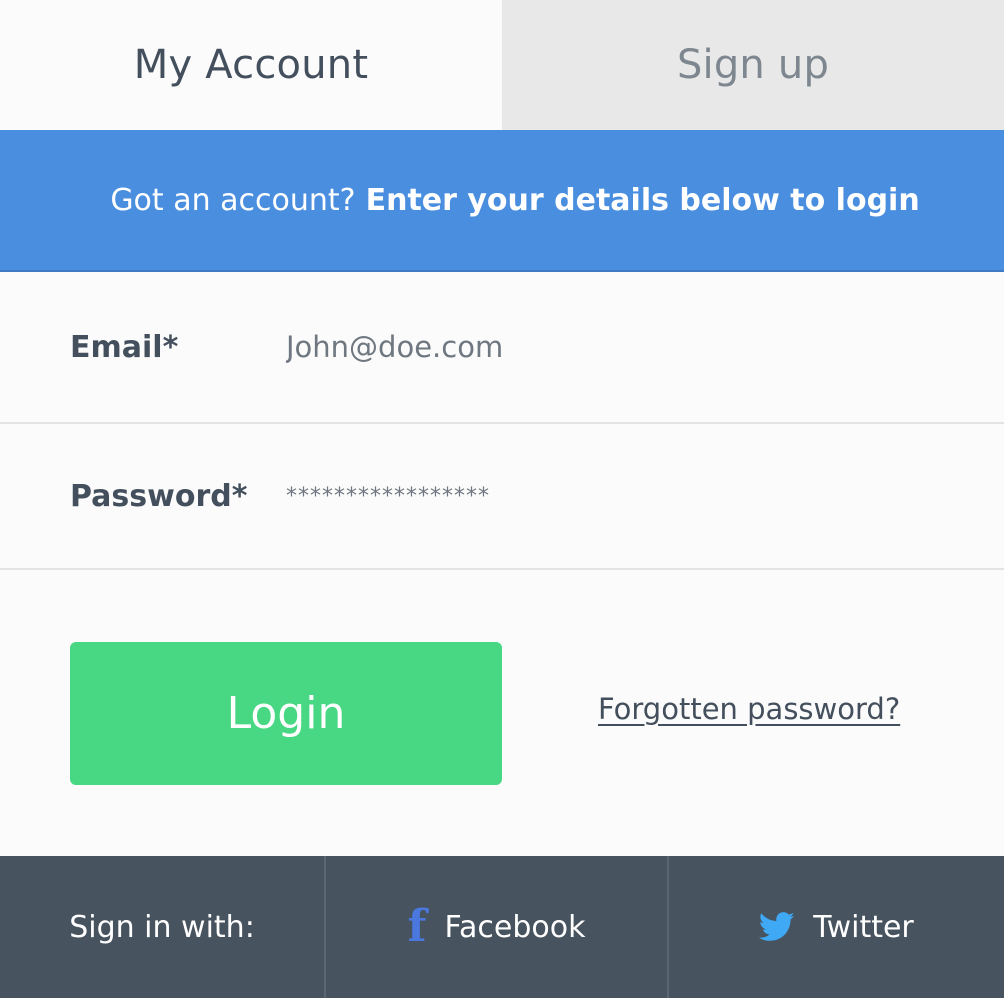  What do you see at coordinates (163, 927) in the screenshot?
I see `sign-in-with-label: Sign in with:` at bounding box center [163, 927].